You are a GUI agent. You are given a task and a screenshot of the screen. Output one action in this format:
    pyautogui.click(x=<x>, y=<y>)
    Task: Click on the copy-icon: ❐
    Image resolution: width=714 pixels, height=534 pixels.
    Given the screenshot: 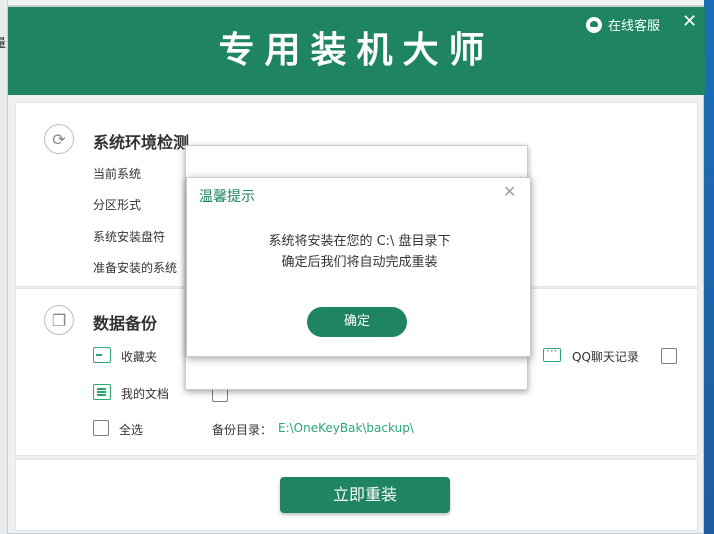 What is the action you would take?
    pyautogui.click(x=59, y=320)
    